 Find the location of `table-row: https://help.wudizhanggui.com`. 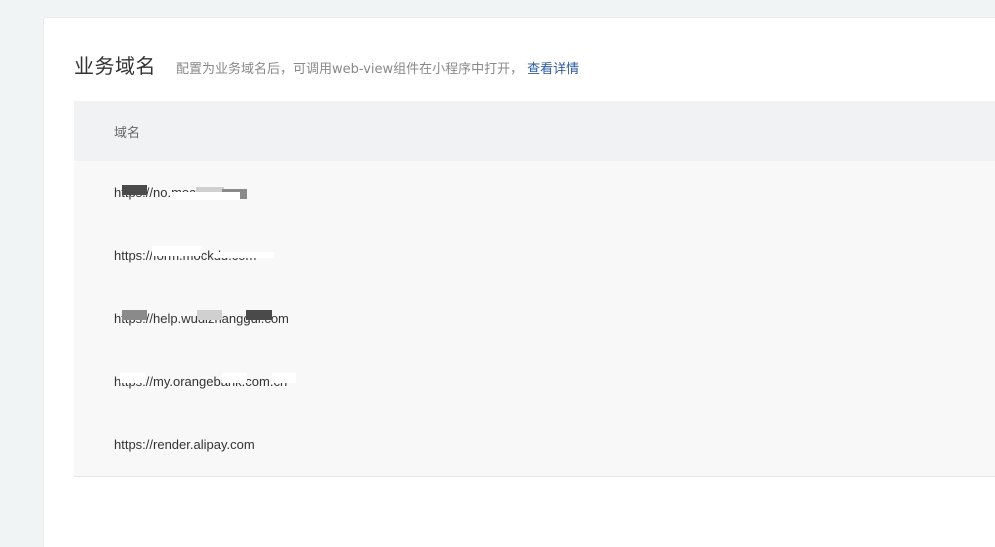

table-row: https://help.wudizhanggui.com is located at coordinates (534, 318).